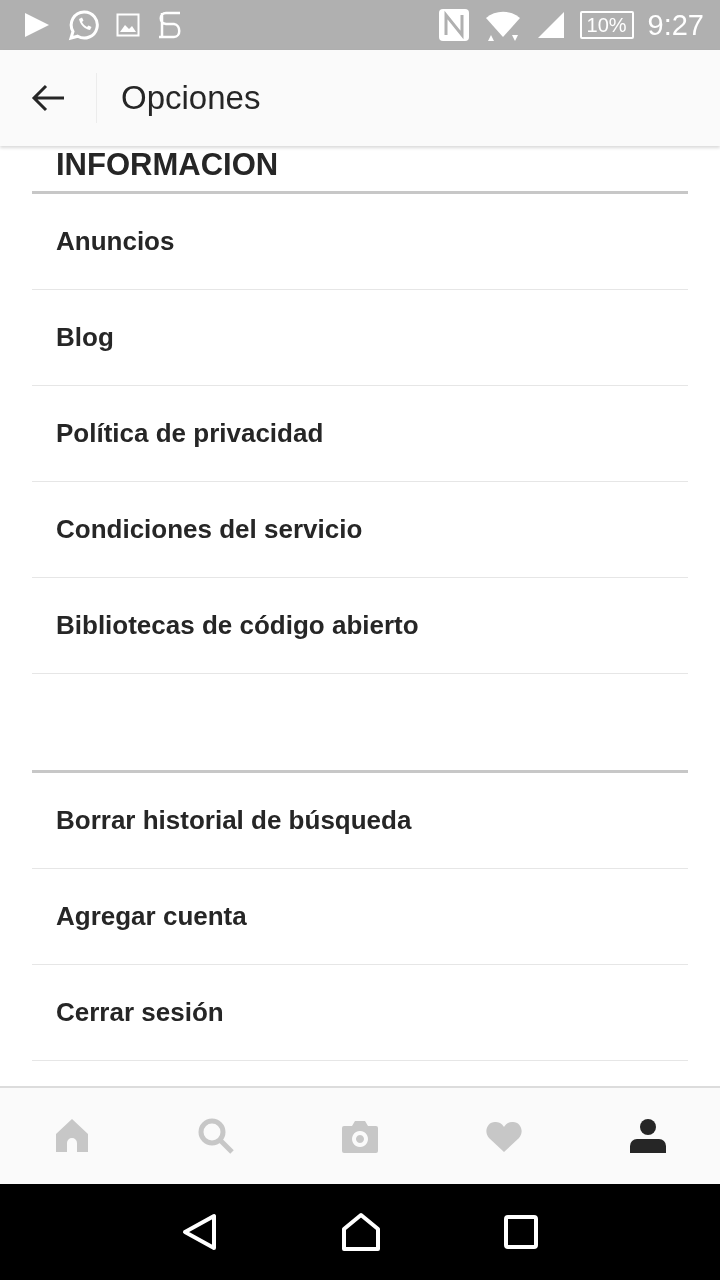  Describe the element at coordinates (675, 25) in the screenshot. I see `clock: 9:27` at that location.